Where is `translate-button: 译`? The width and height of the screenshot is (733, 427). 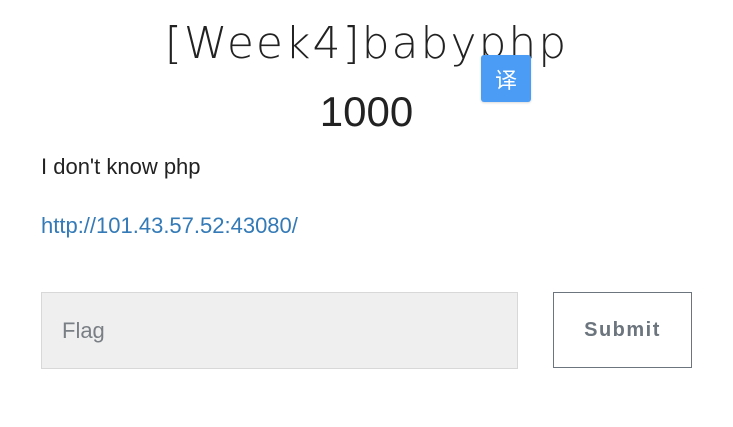
translate-button: 译 is located at coordinates (506, 78).